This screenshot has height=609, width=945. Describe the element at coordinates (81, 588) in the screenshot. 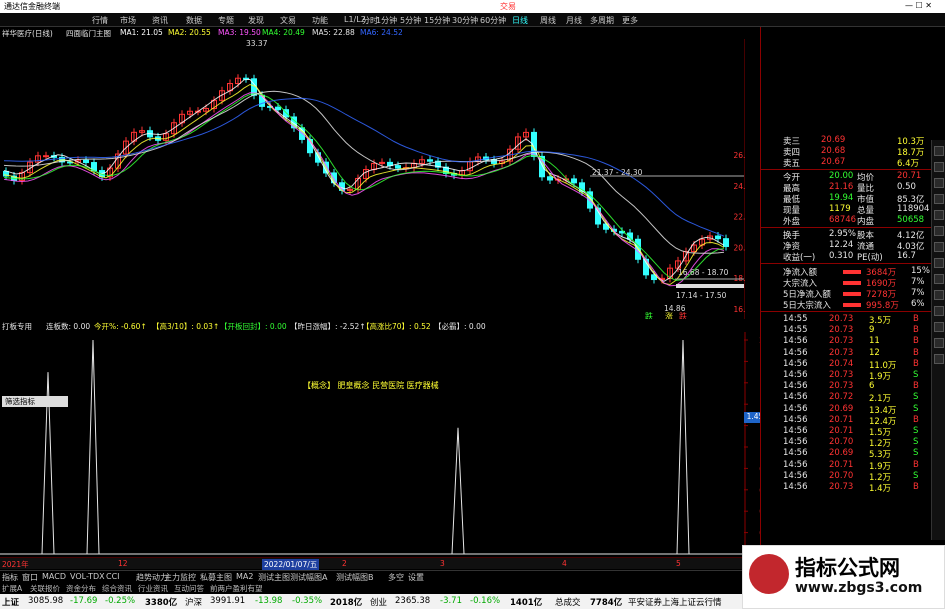

I see `extend-tab: 资金分布` at that location.